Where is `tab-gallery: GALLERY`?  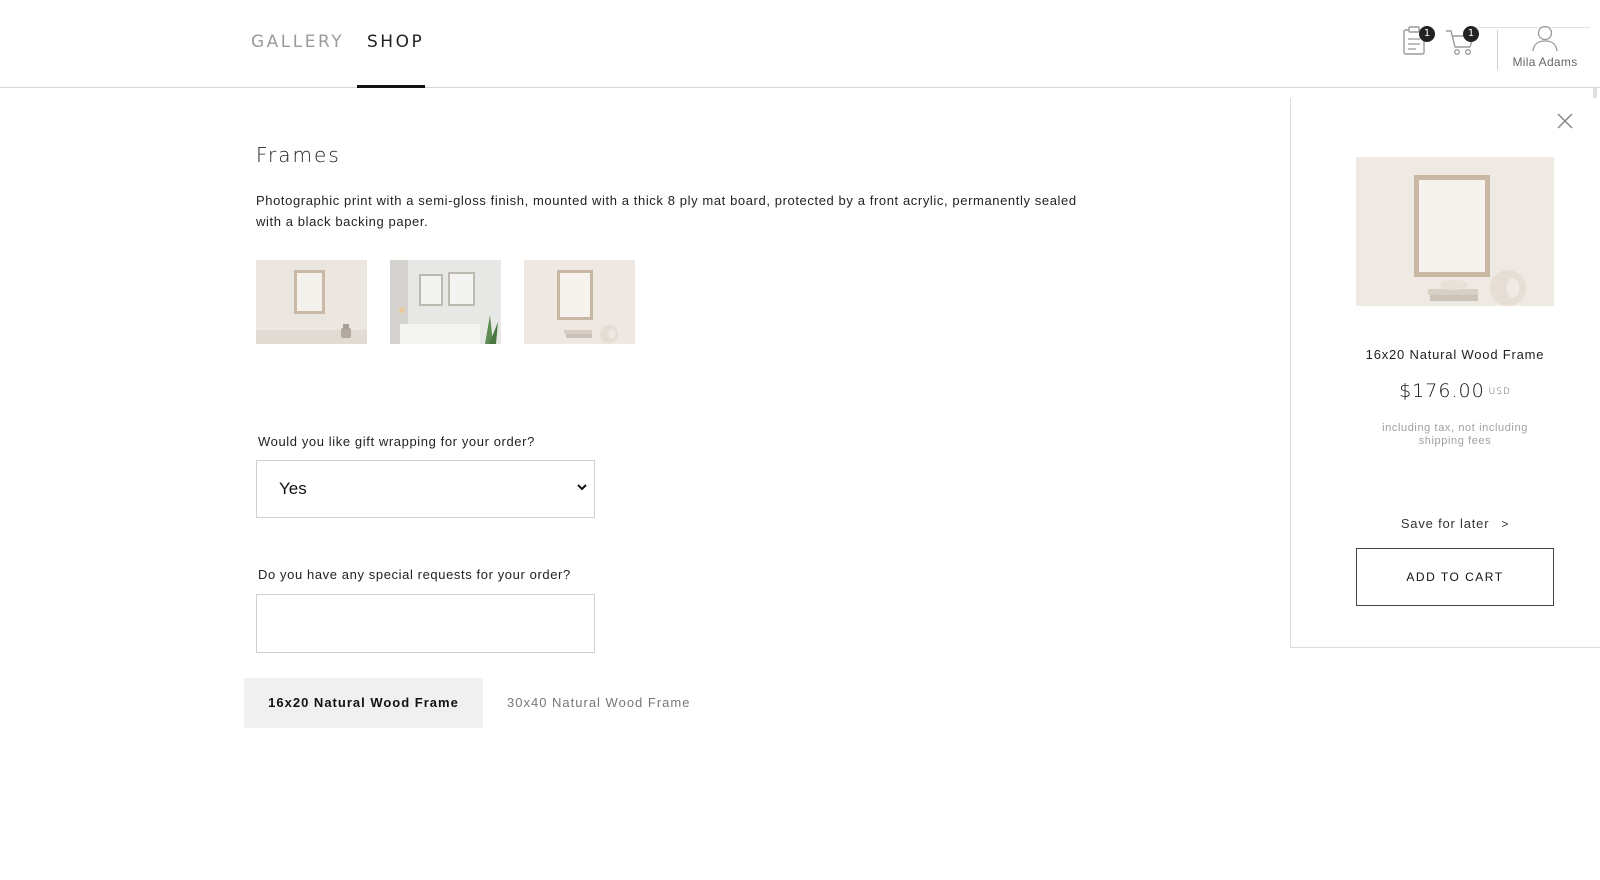 tab-gallery: GALLERY is located at coordinates (297, 42).